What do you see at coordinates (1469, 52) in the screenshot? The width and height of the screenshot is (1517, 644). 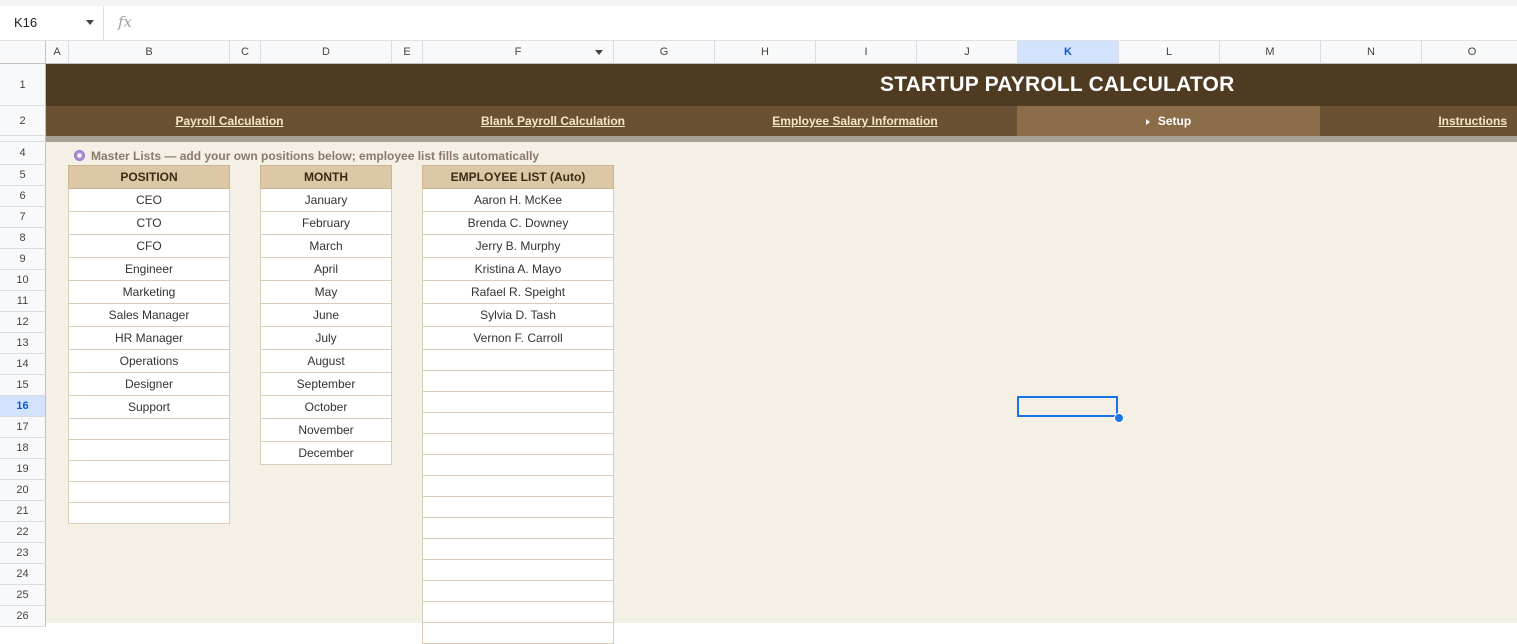 I see `column-header-o: O` at bounding box center [1469, 52].